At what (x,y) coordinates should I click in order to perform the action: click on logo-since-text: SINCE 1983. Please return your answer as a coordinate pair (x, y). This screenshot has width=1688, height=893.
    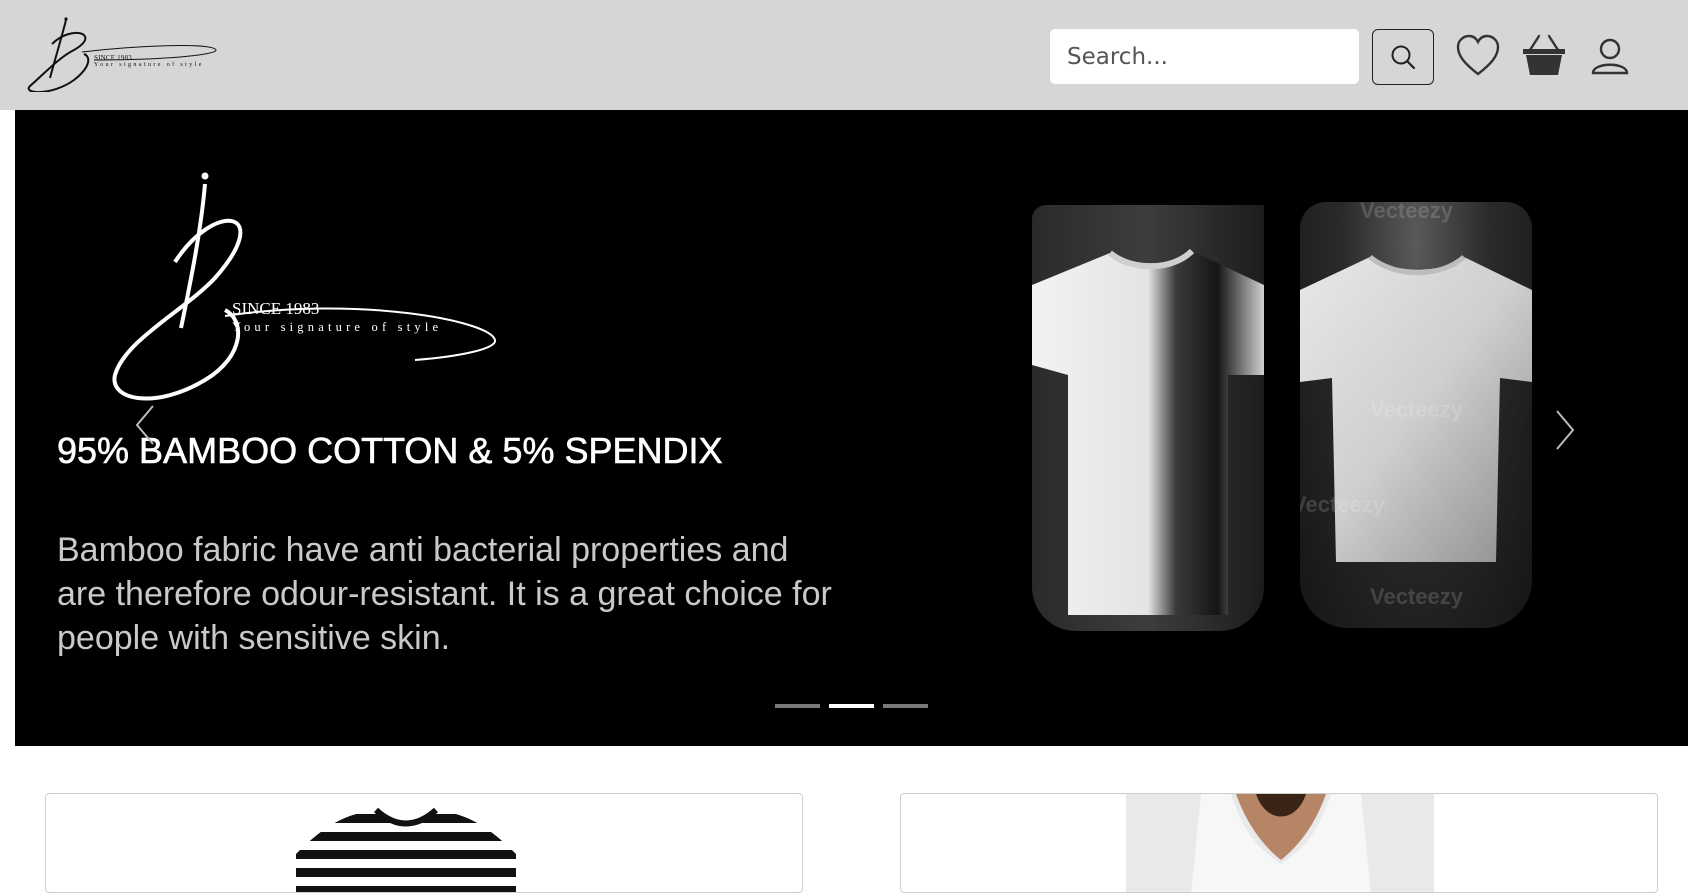
    Looking at the image, I should click on (113, 58).